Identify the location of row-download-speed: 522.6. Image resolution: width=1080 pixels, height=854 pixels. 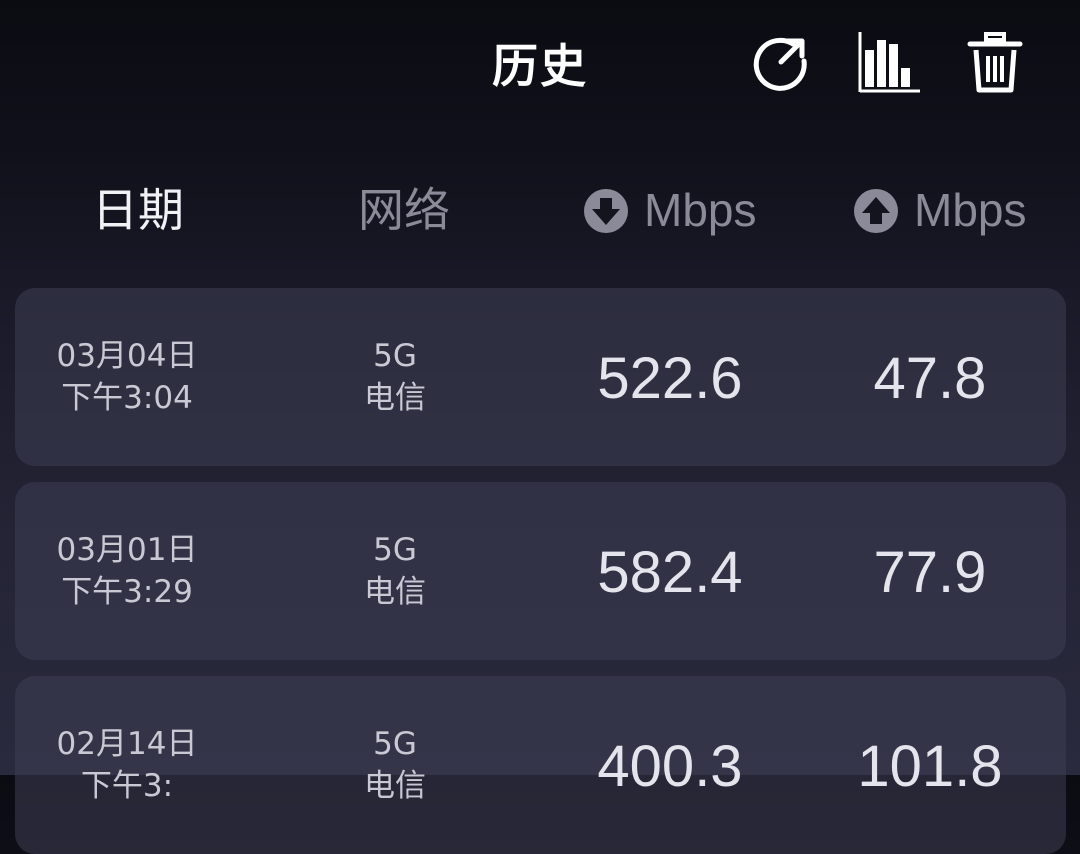
(670, 378).